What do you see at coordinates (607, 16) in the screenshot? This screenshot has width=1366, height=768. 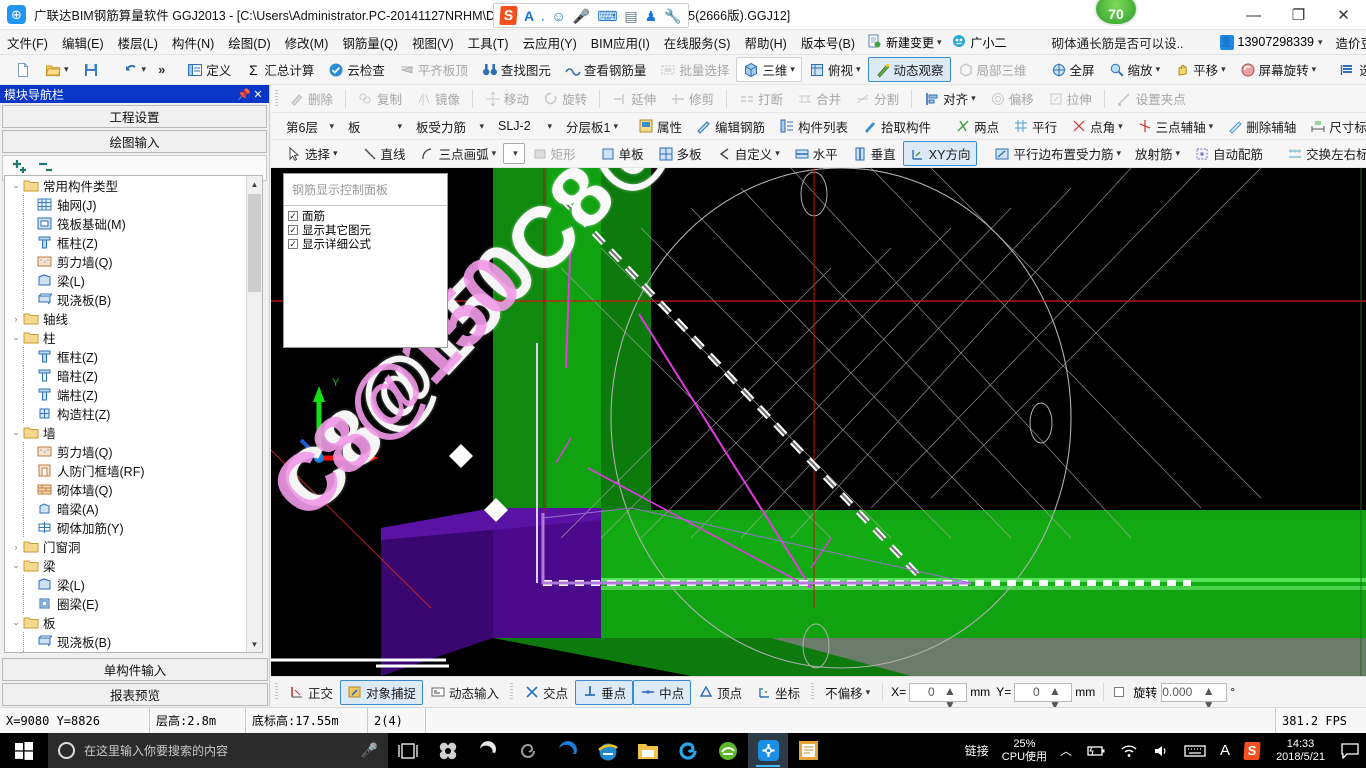 I see `keyboard-icon: ⌨` at bounding box center [607, 16].